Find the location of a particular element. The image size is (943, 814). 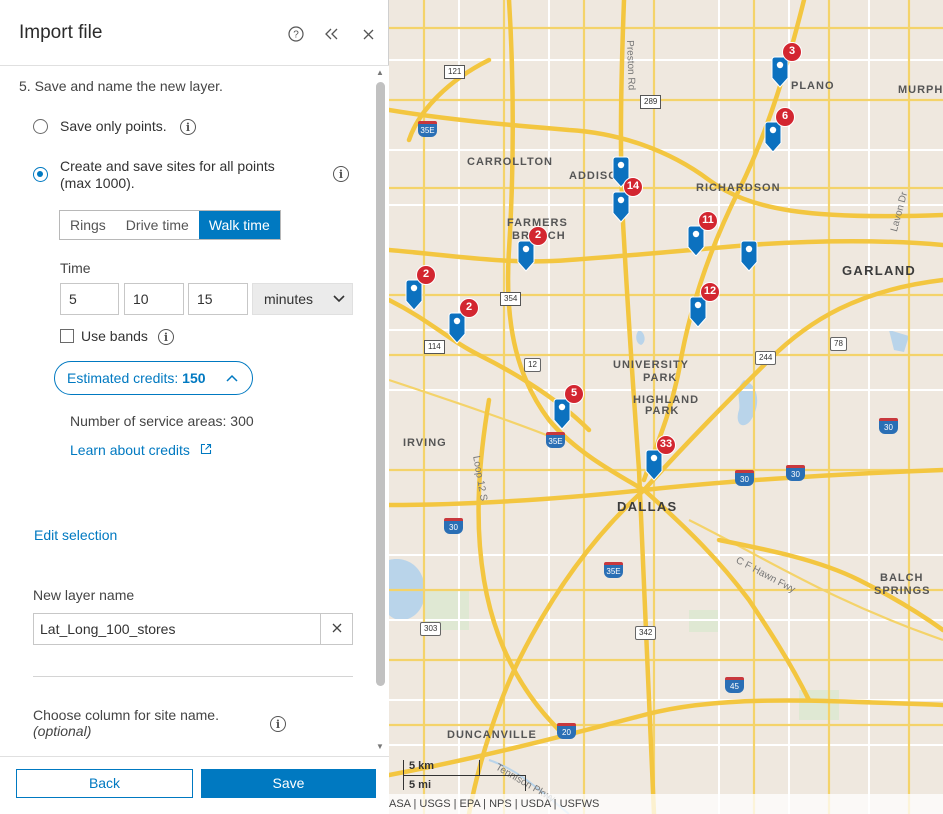

scroll-thumb is located at coordinates (380, 384).